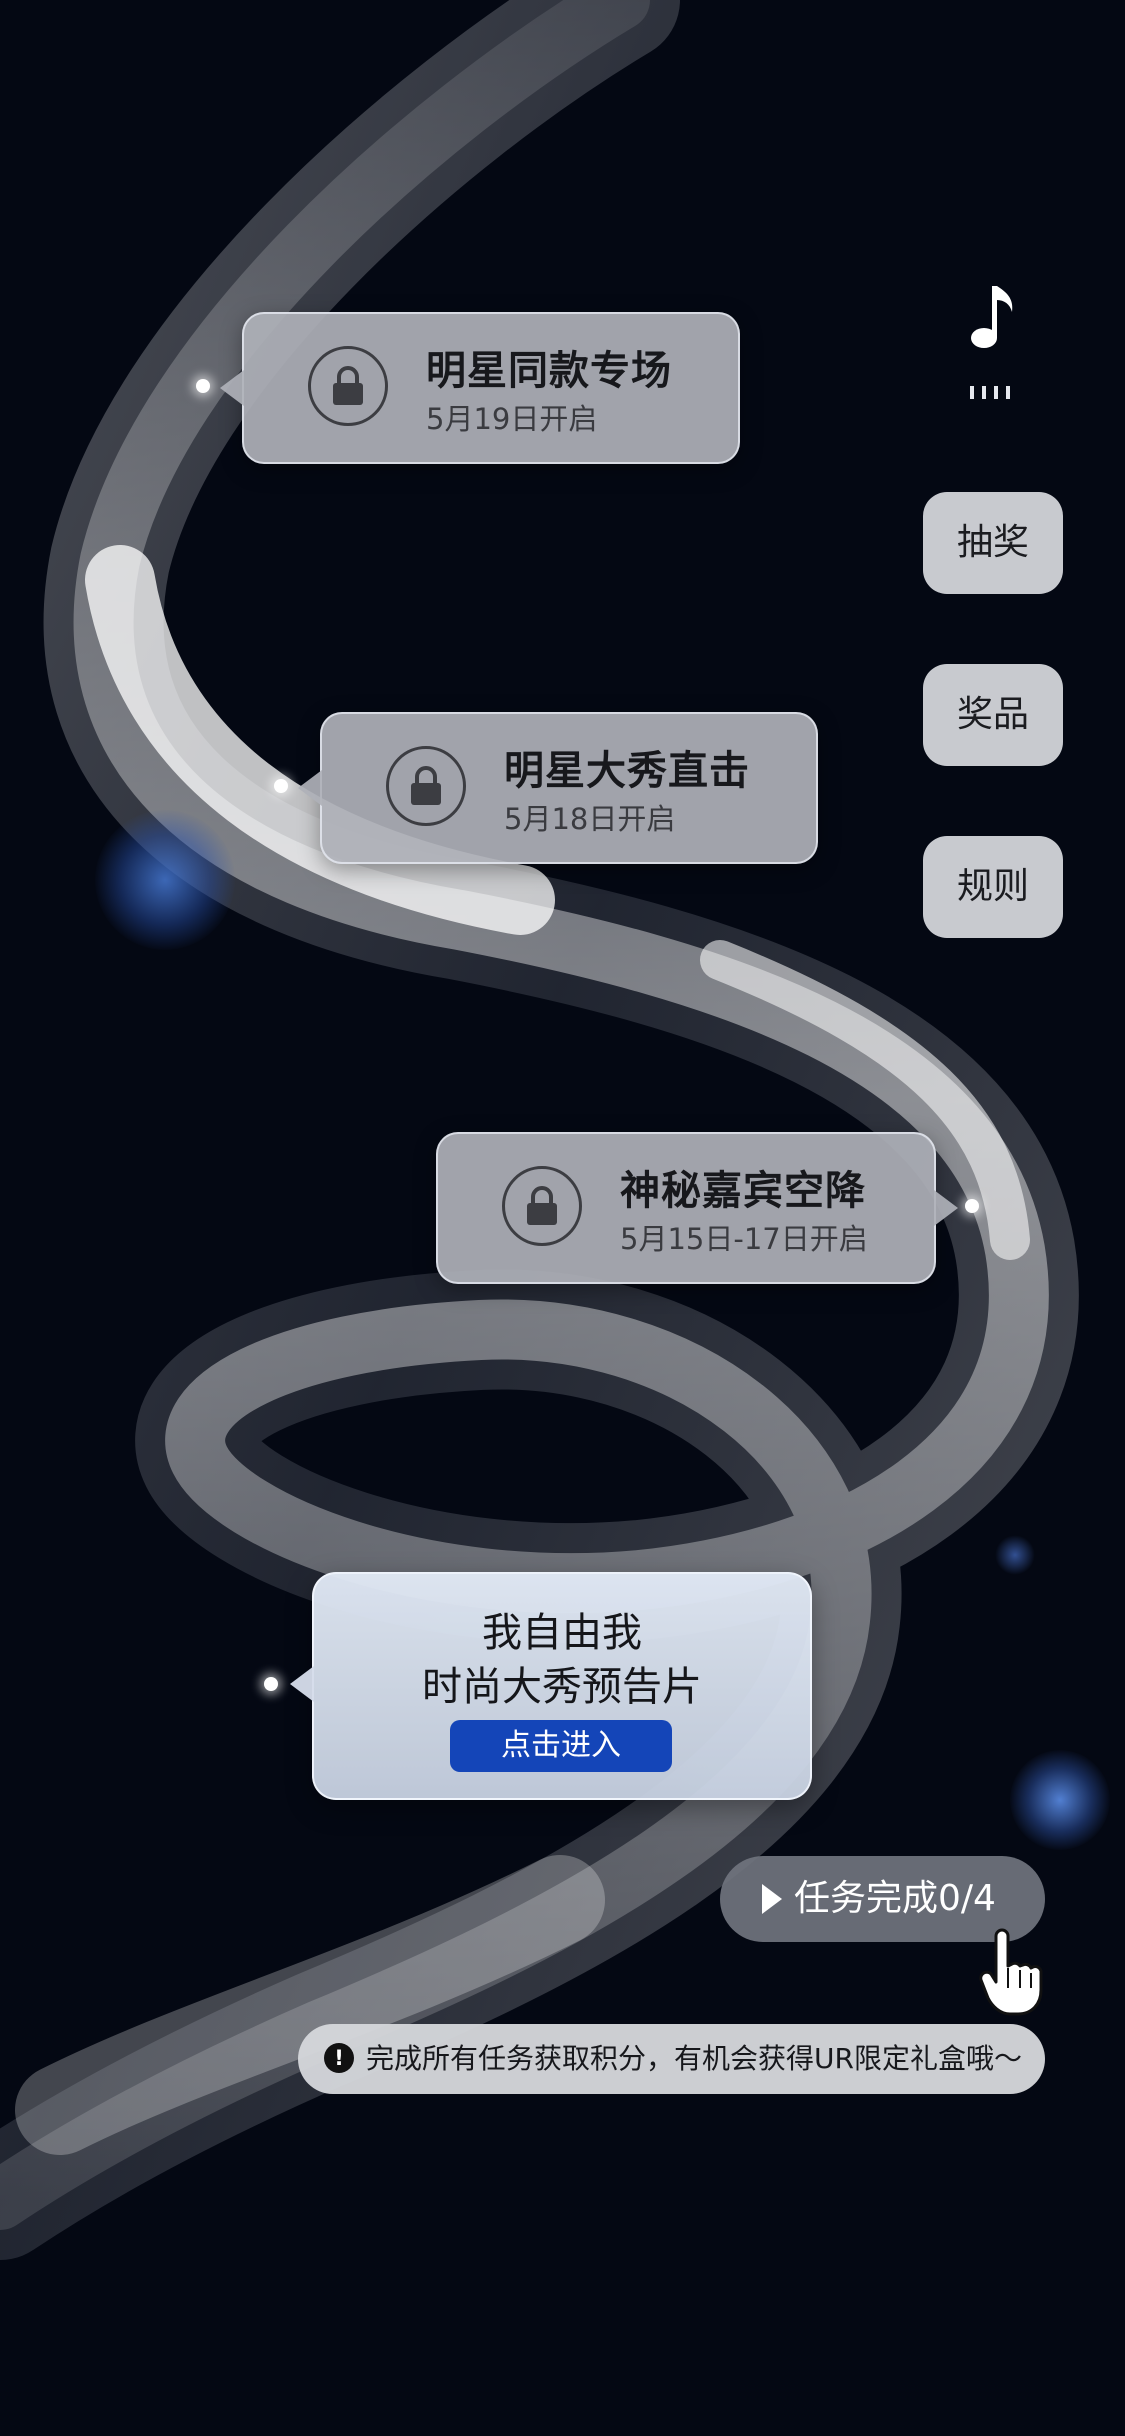 Image resolution: width=1125 pixels, height=2436 pixels. Describe the element at coordinates (562, 1687) in the screenshot. I see `trailer-title: 时尚大秀预告片` at that location.